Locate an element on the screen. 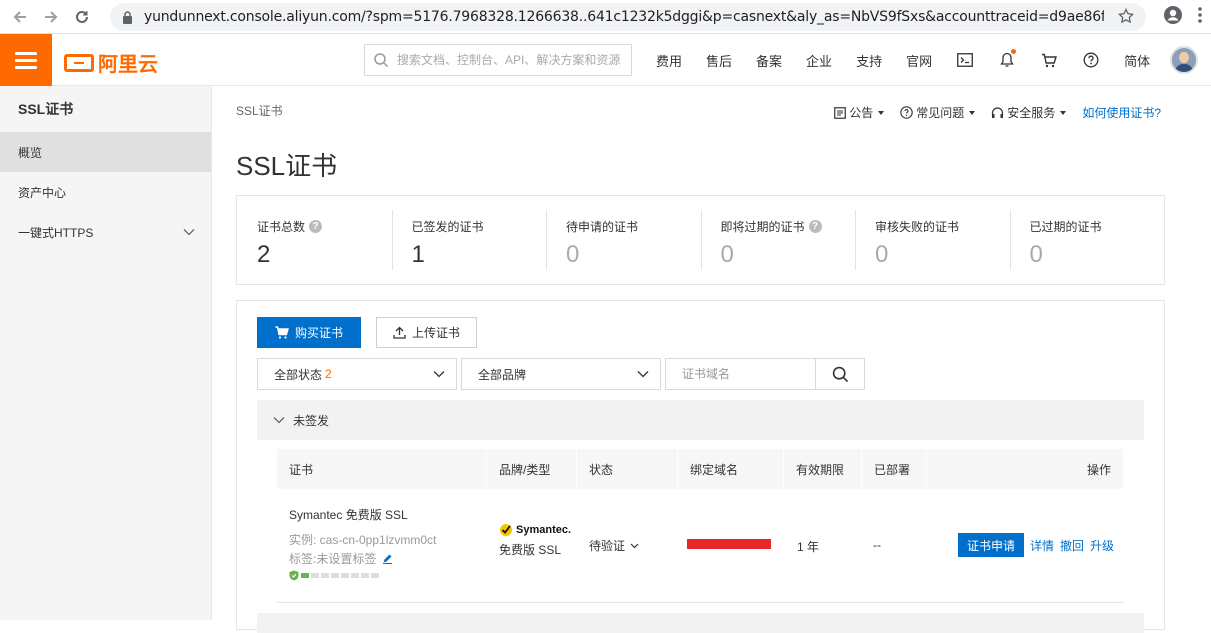 The image size is (1211, 633). detail-link: 详情 is located at coordinates (1042, 545).